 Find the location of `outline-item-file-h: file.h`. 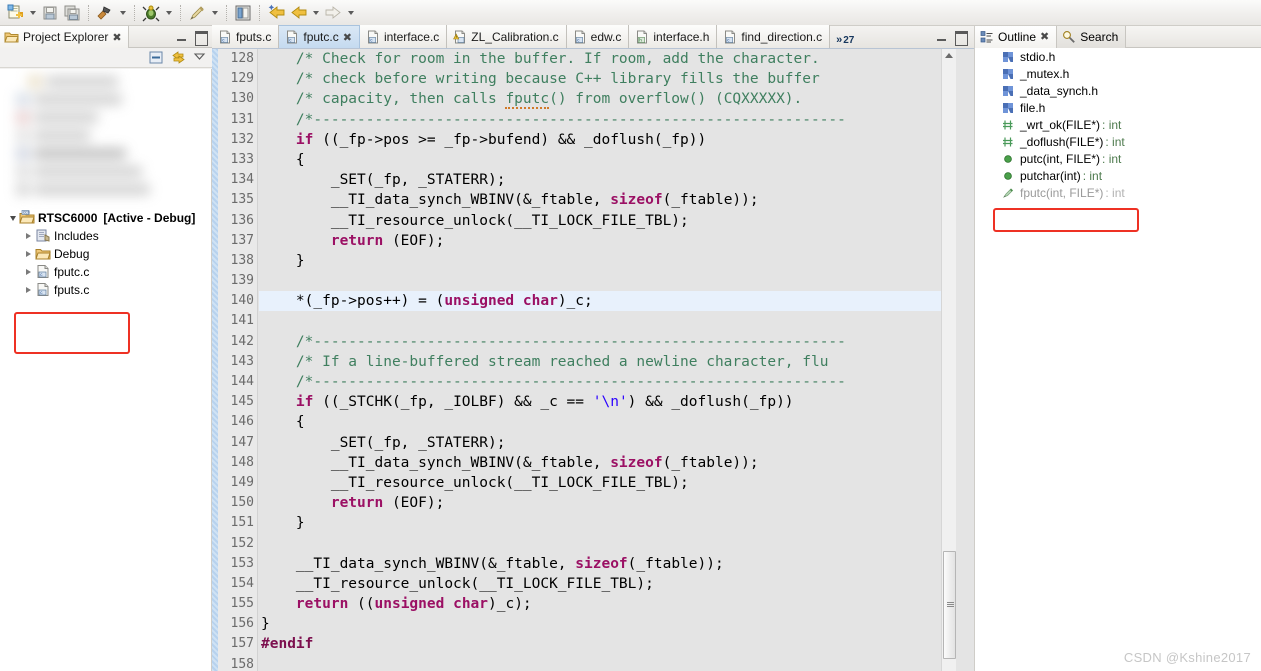

outline-item-file-h: file.h is located at coordinates (1118, 107).